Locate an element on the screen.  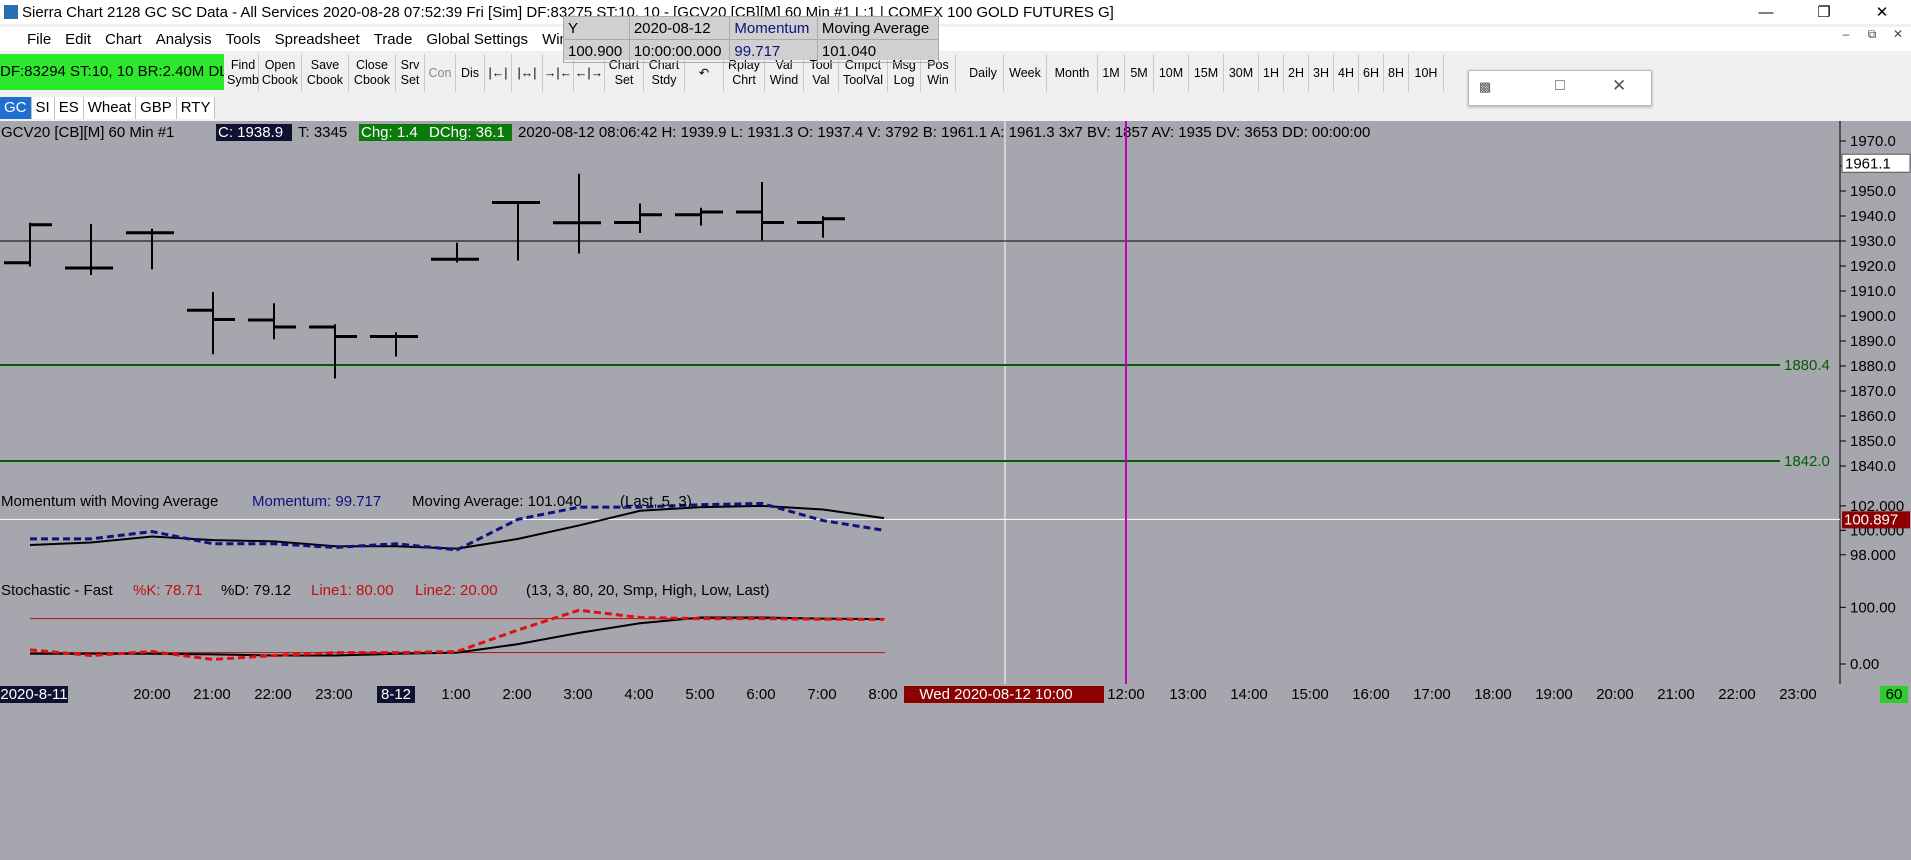
toolbar-button-25: 10M is located at coordinates (1171, 73).